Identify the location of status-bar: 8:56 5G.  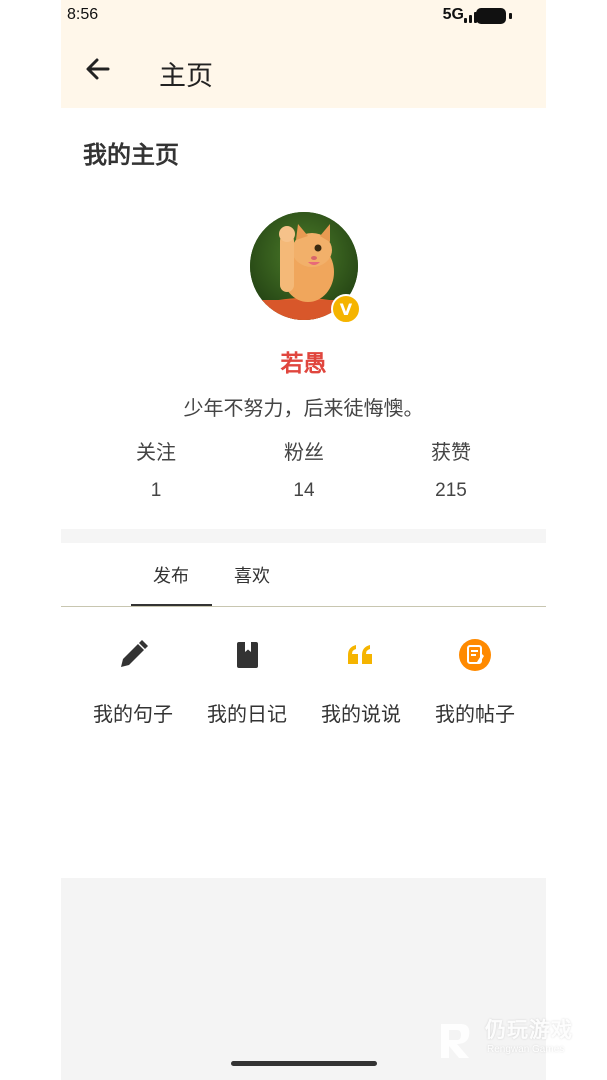
(303, 16).